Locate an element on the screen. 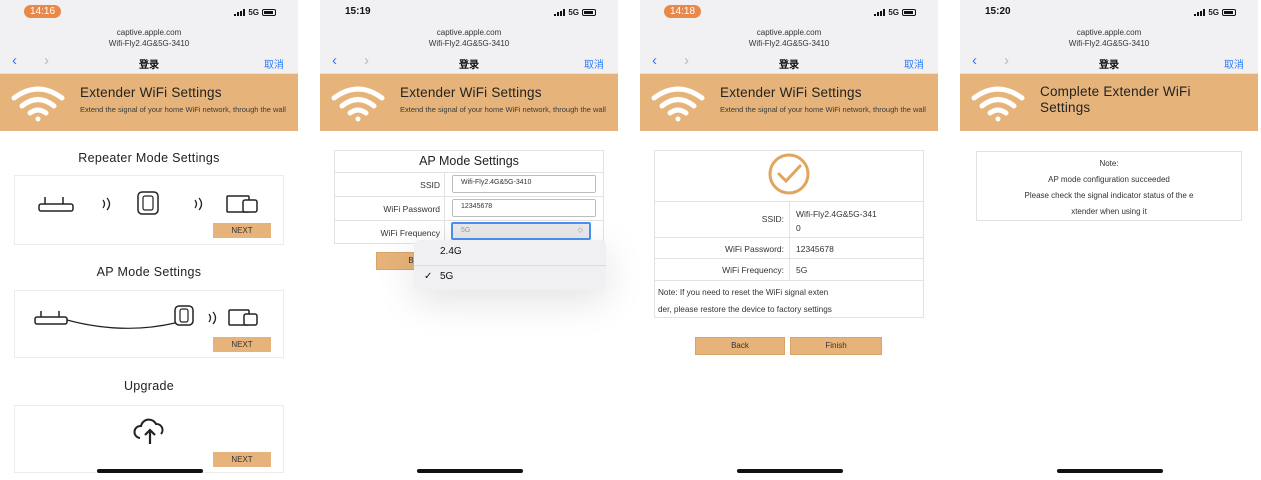  ssid-value-line: Wifi-Fly2.4G&5G-341 is located at coordinates (836, 214).